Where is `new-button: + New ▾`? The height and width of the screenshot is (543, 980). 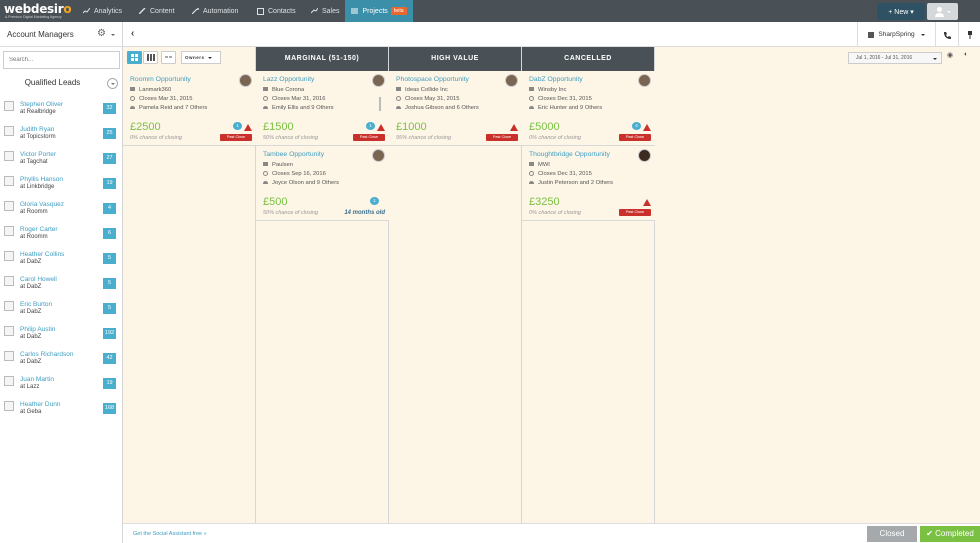
new-button: + New ▾ is located at coordinates (901, 11).